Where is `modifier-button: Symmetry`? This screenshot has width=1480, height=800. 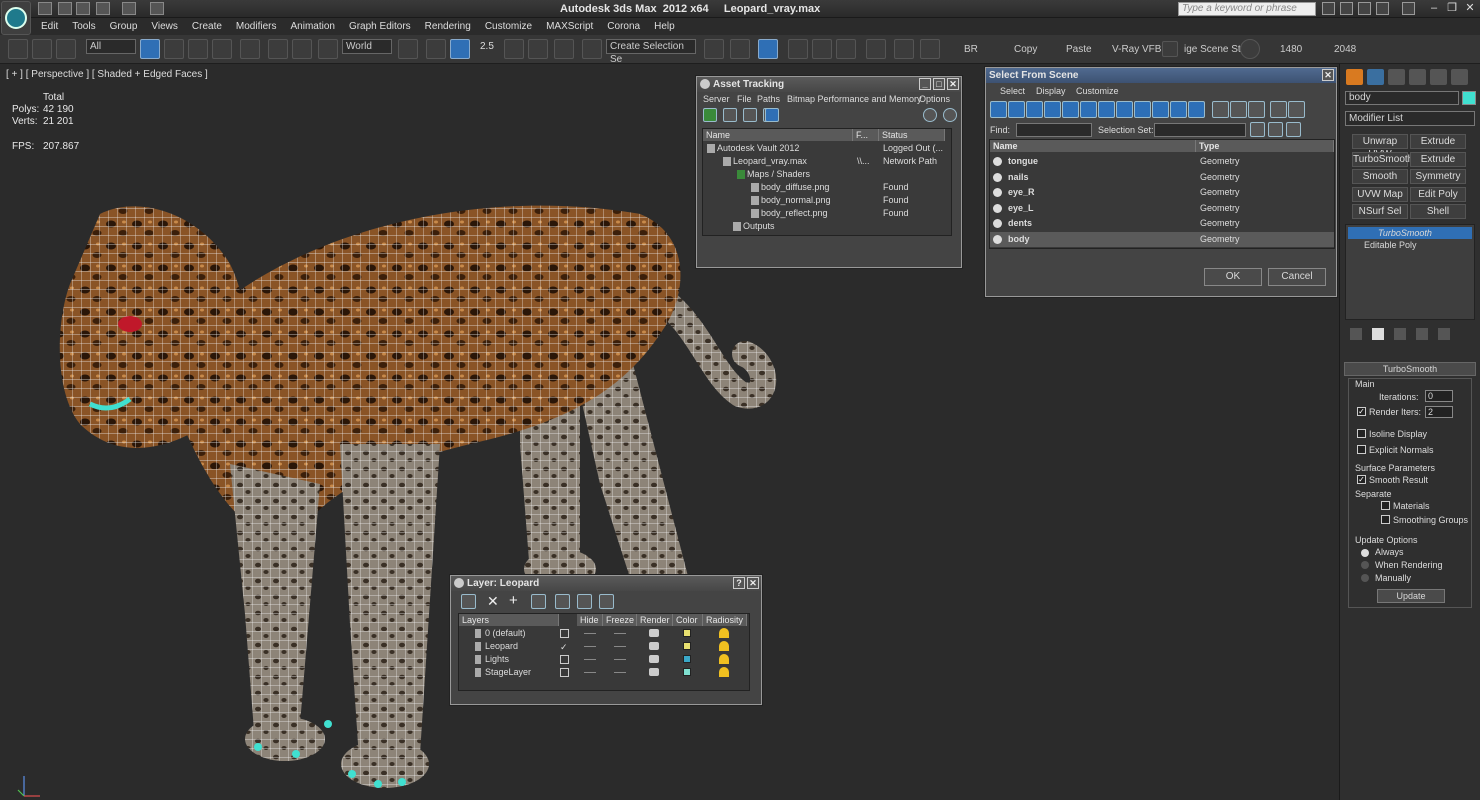 modifier-button: Symmetry is located at coordinates (1438, 176).